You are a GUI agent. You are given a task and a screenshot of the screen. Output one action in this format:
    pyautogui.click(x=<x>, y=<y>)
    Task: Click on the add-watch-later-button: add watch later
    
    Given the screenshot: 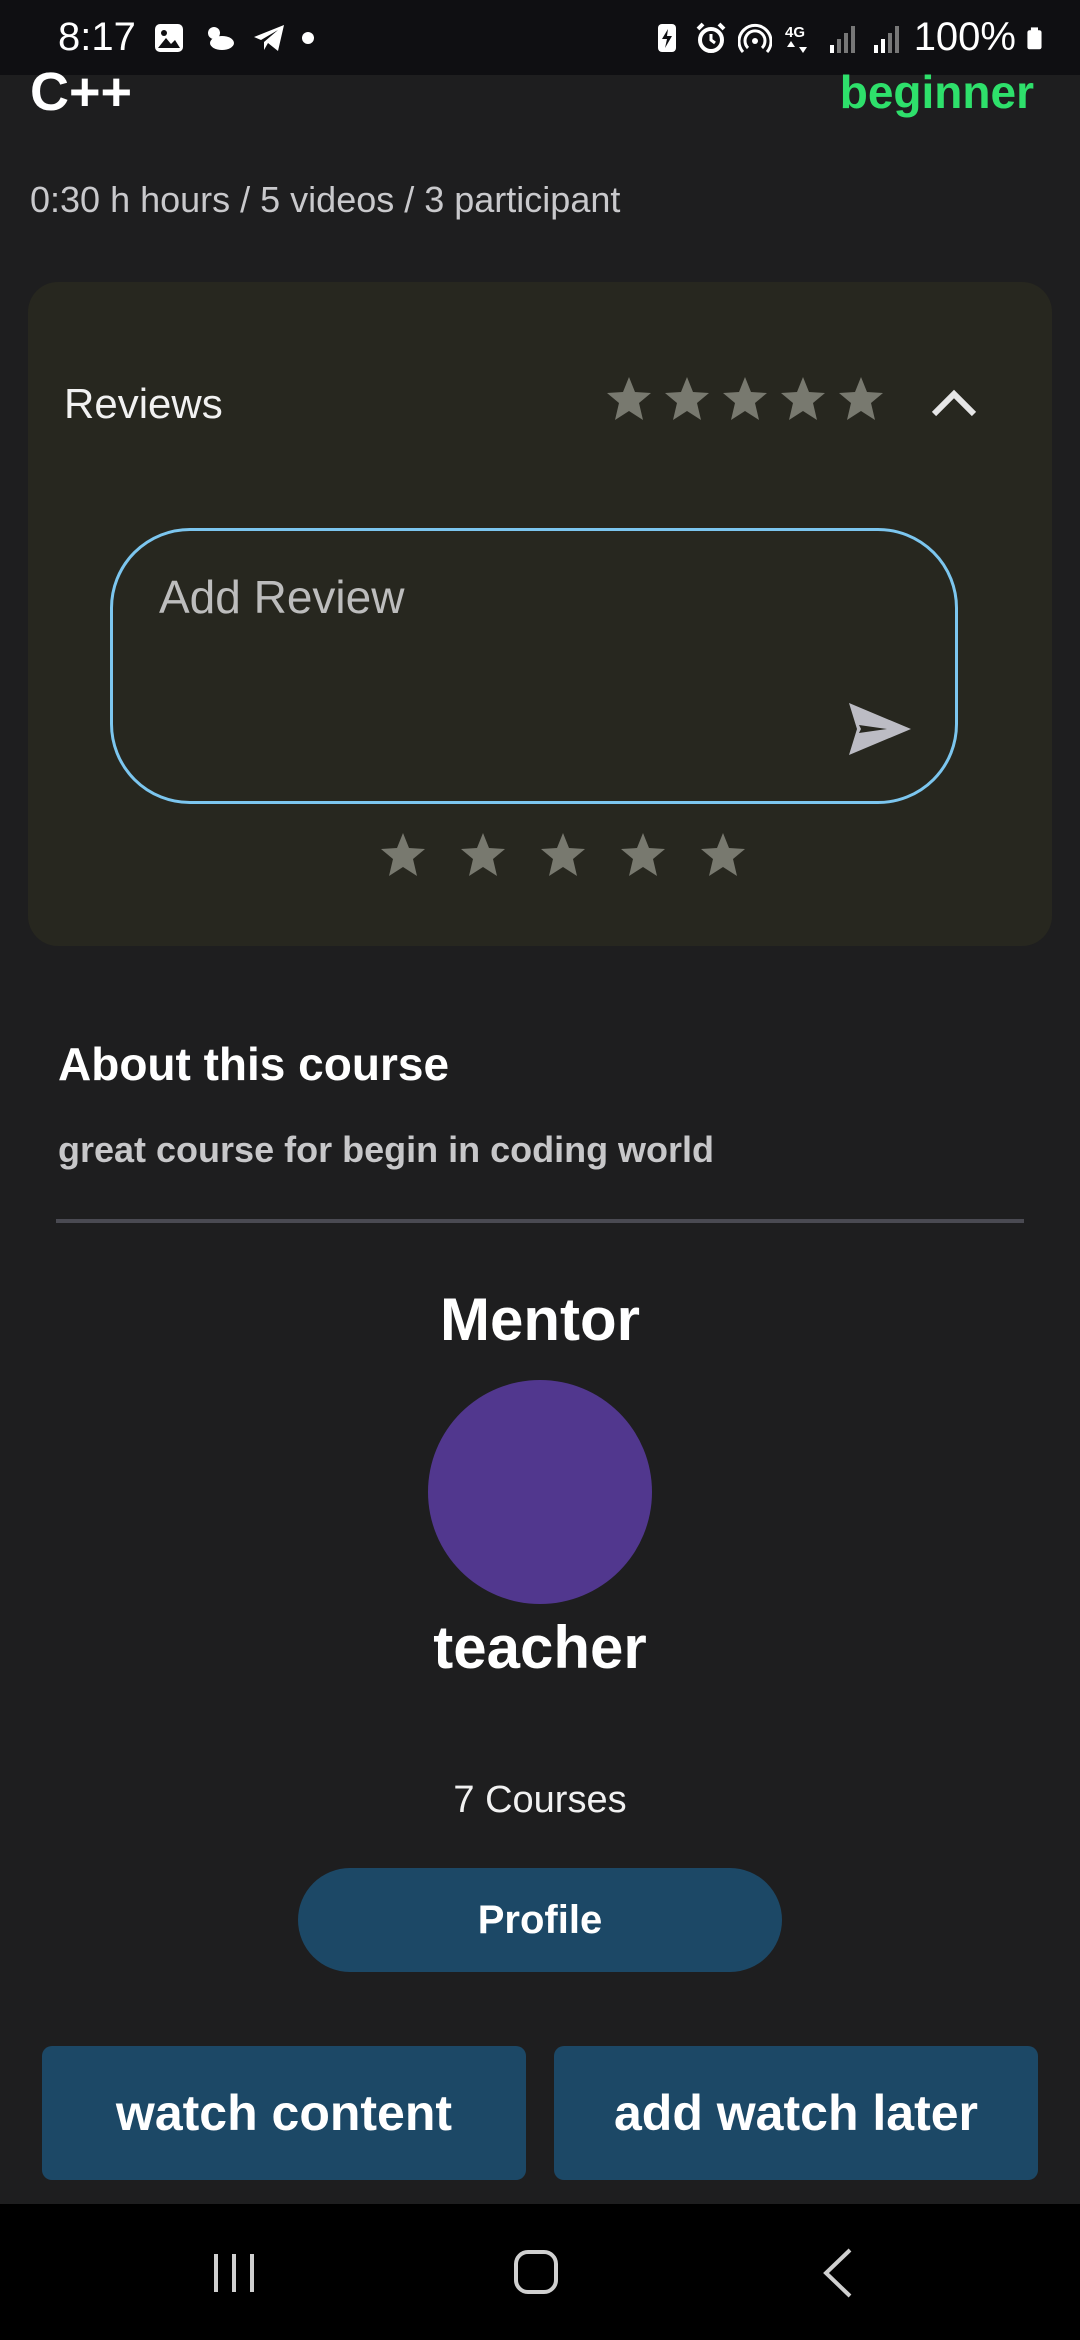 What is the action you would take?
    pyautogui.click(x=796, y=2113)
    